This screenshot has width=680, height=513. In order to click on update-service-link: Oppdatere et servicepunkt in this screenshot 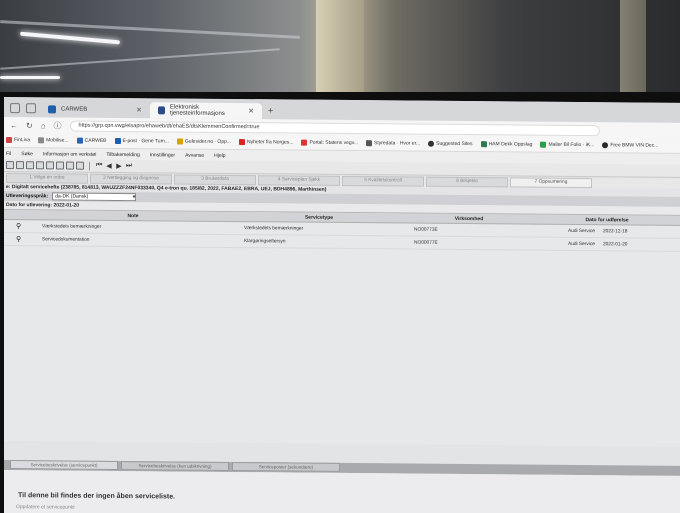, I will do `click(45, 507)`.